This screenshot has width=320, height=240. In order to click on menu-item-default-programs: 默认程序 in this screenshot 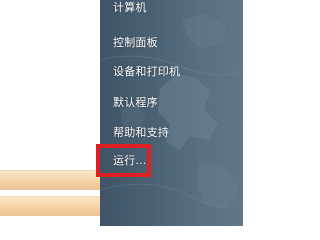, I will do `click(135, 102)`.